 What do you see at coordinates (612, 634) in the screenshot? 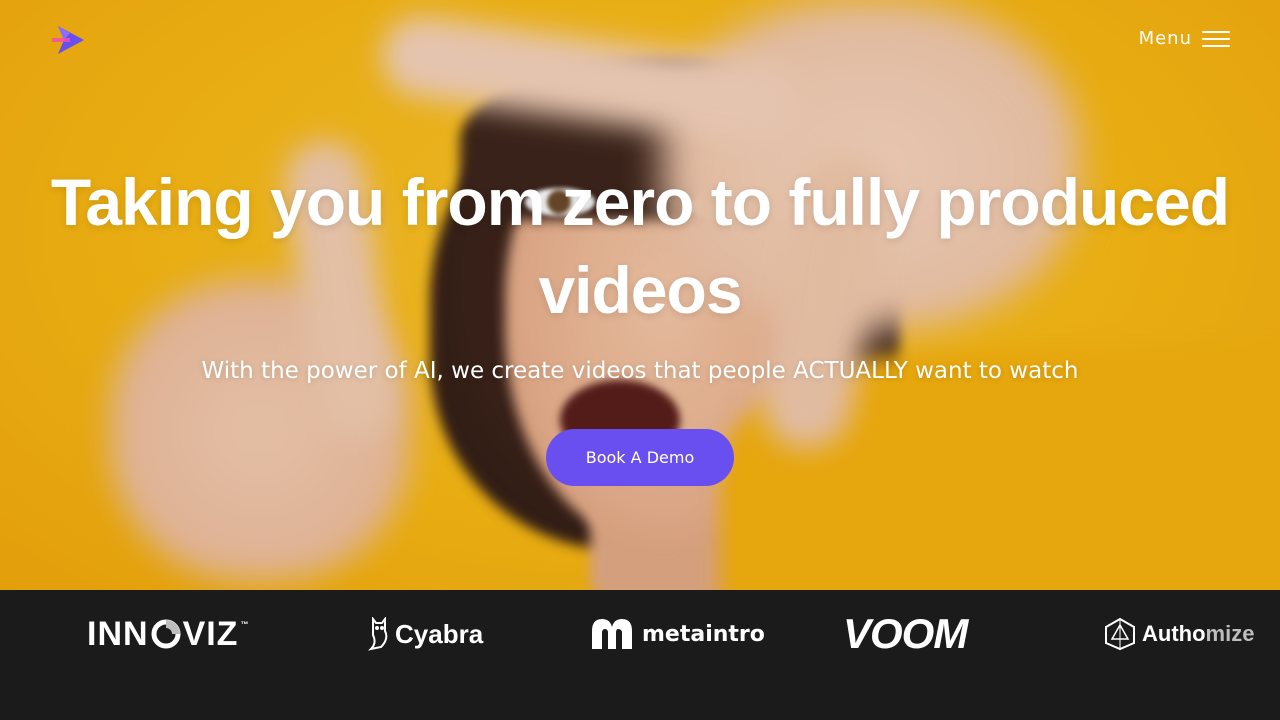
I see `metaintro-m-icon` at bounding box center [612, 634].